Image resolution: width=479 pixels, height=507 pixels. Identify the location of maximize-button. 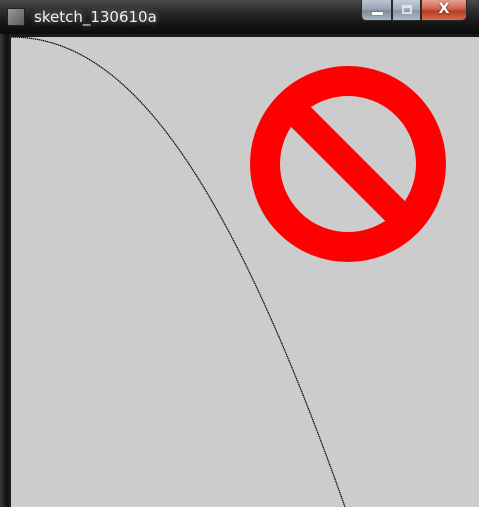
(406, 10).